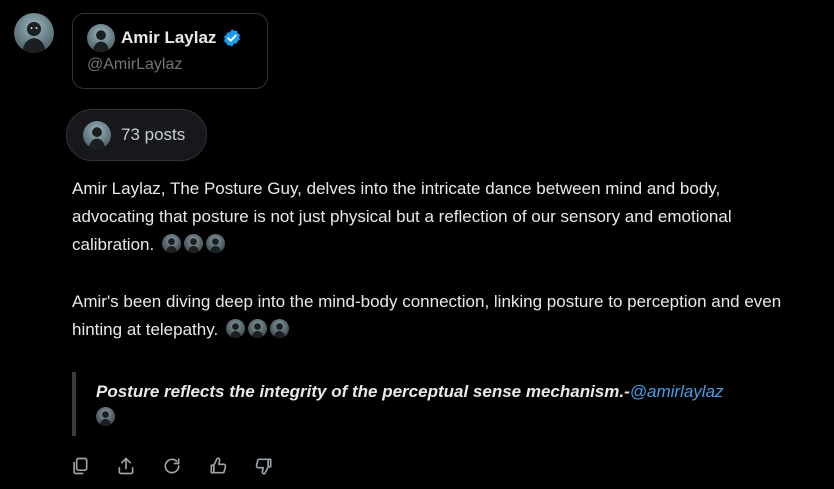 The height and width of the screenshot is (489, 834). I want to click on profile-row: Amir Laylaz, so click(170, 38).